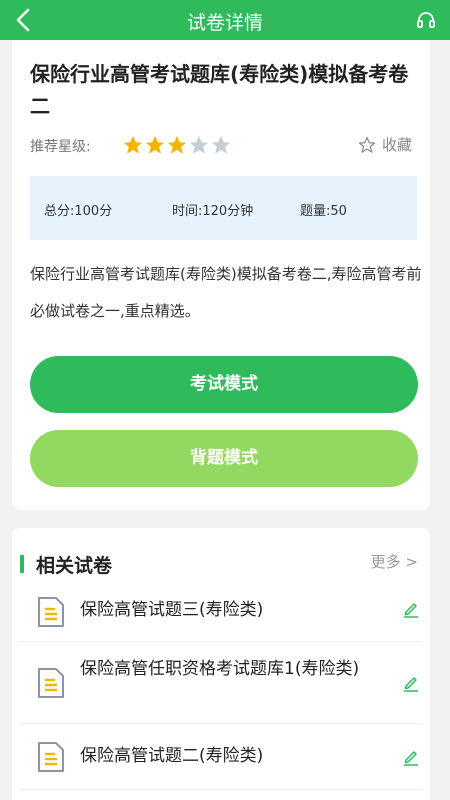  What do you see at coordinates (224, 458) in the screenshot?
I see `recite-mode-button: 背题模式` at bounding box center [224, 458].